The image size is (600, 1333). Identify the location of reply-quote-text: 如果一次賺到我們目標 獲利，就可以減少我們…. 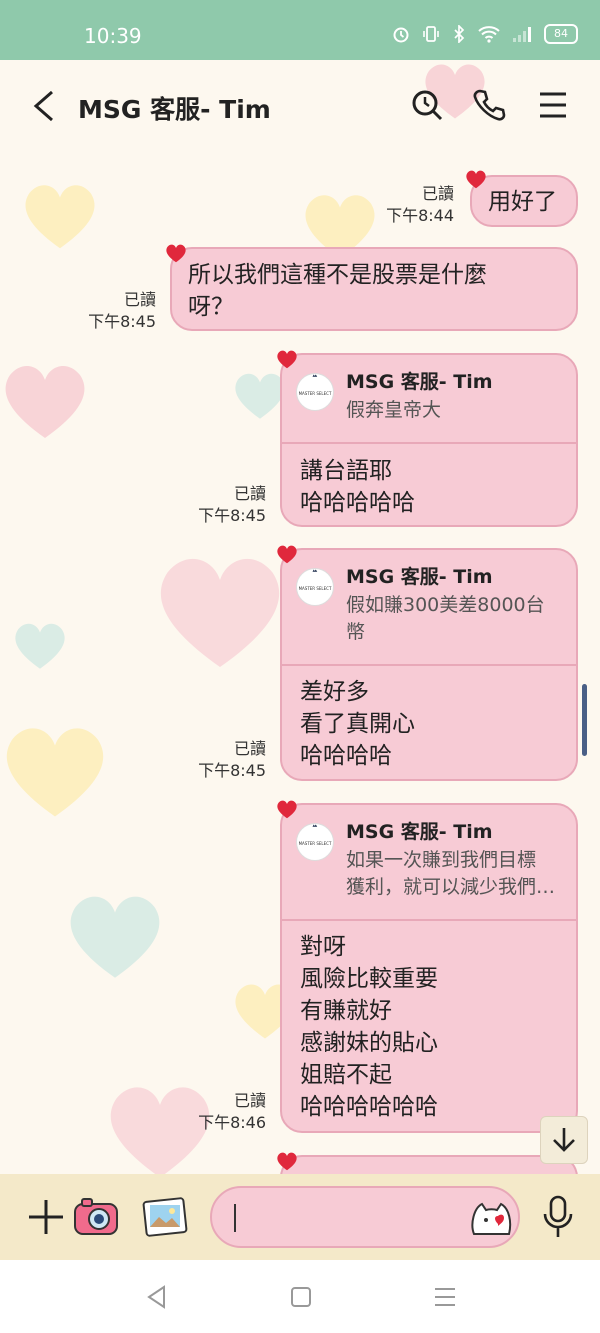
(454, 874).